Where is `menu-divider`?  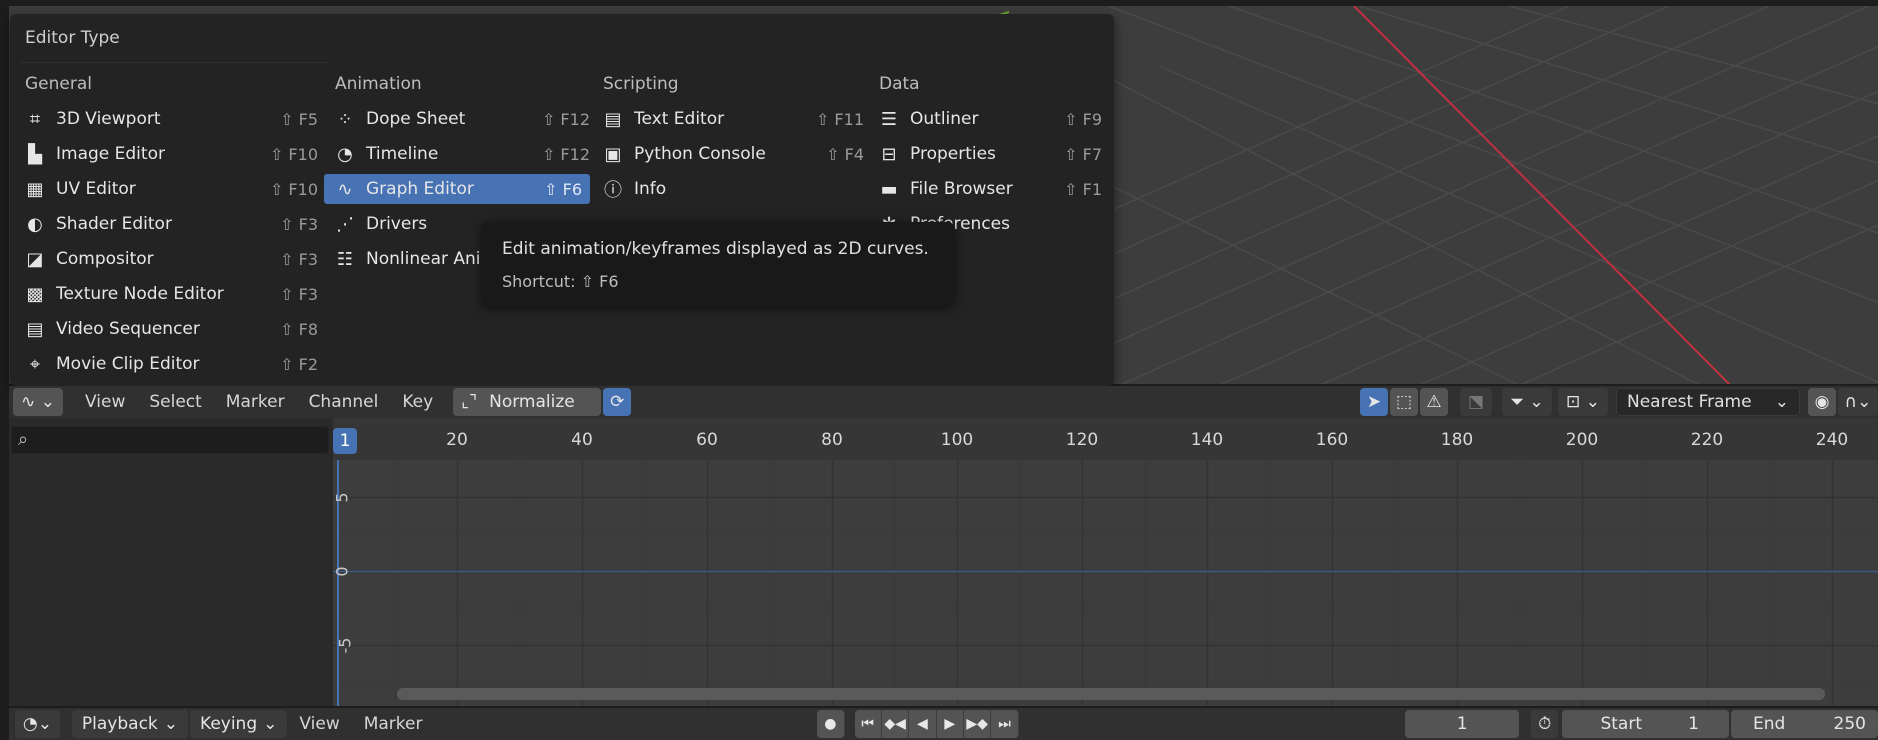
menu-divider is located at coordinates (175, 62).